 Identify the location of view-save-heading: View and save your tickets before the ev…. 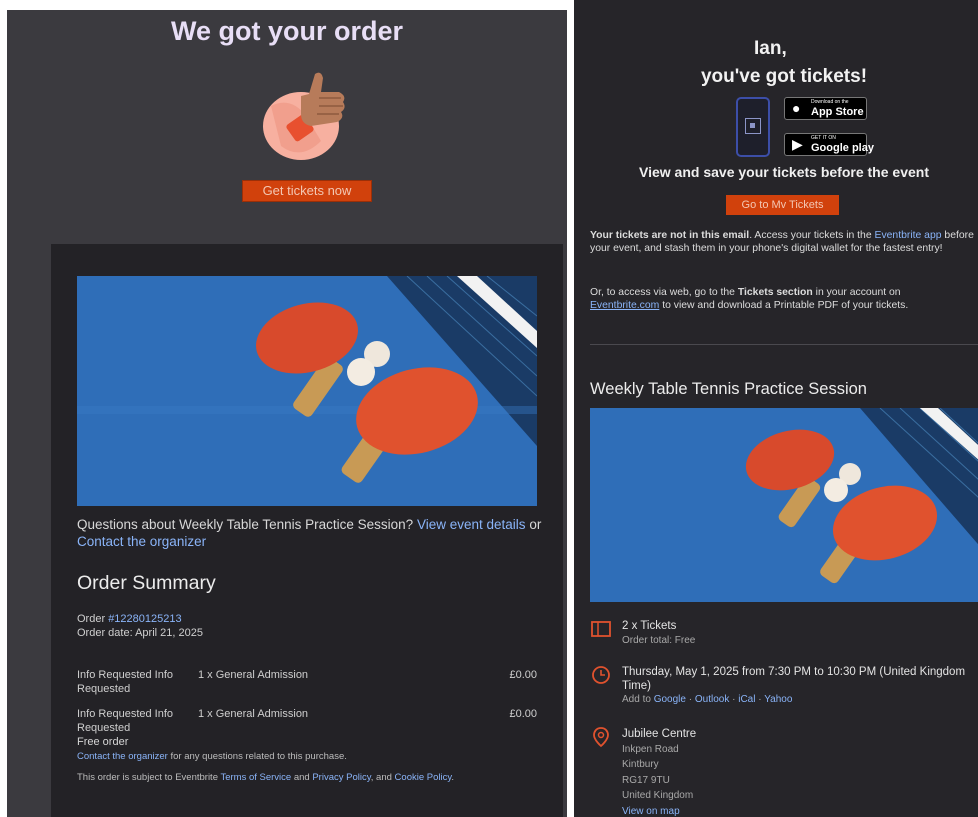
(784, 172).